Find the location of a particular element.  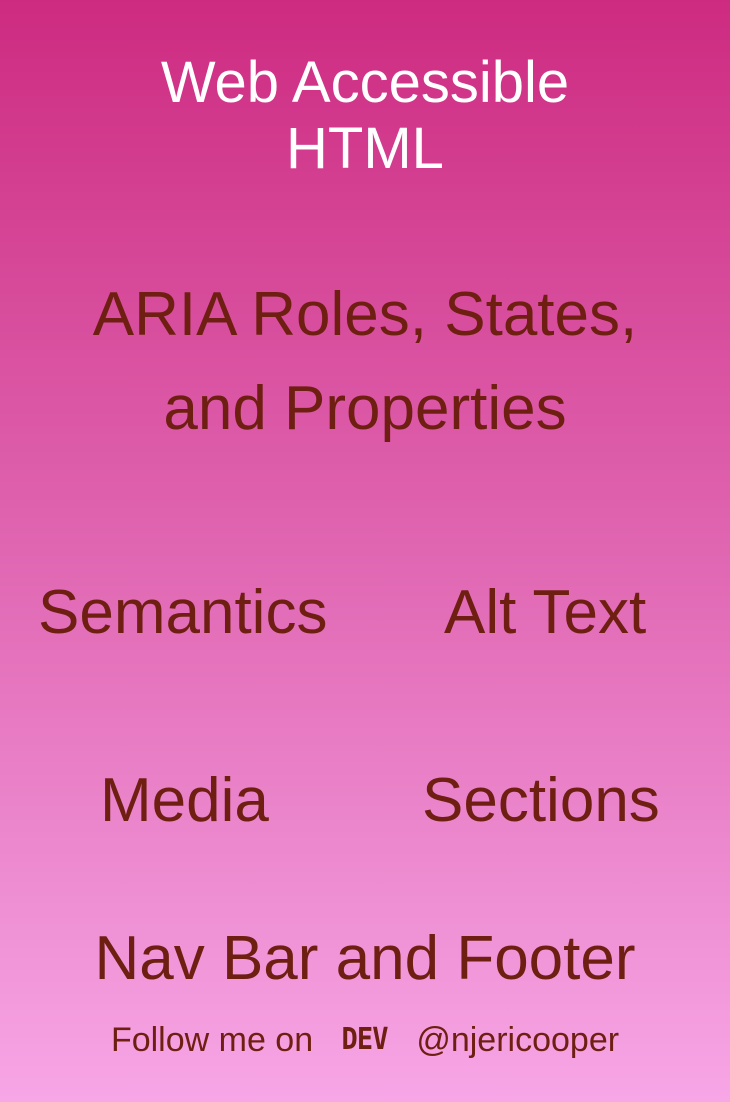

topic-nav-footer: Nav Bar and Footer is located at coordinates (365, 958).